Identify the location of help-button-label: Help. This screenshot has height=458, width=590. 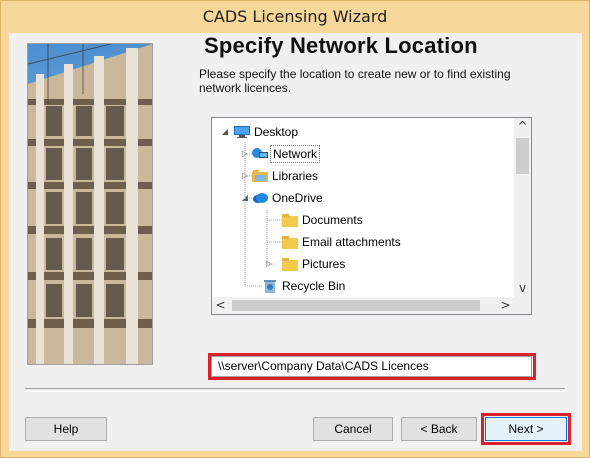
(66, 429).